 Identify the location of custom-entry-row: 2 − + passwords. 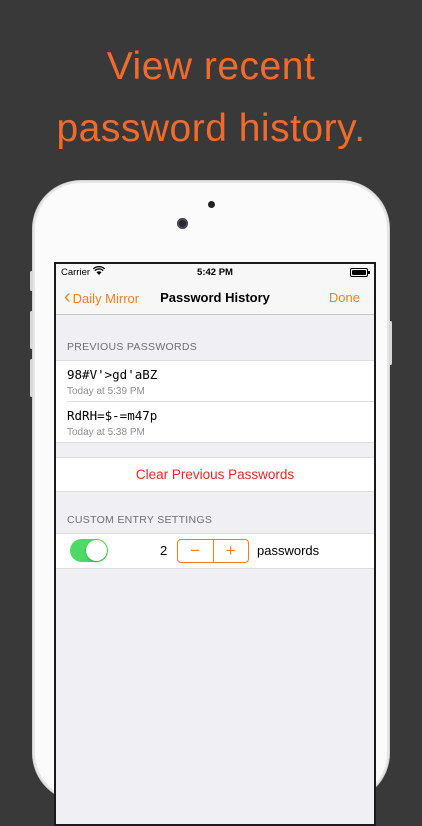
(215, 551).